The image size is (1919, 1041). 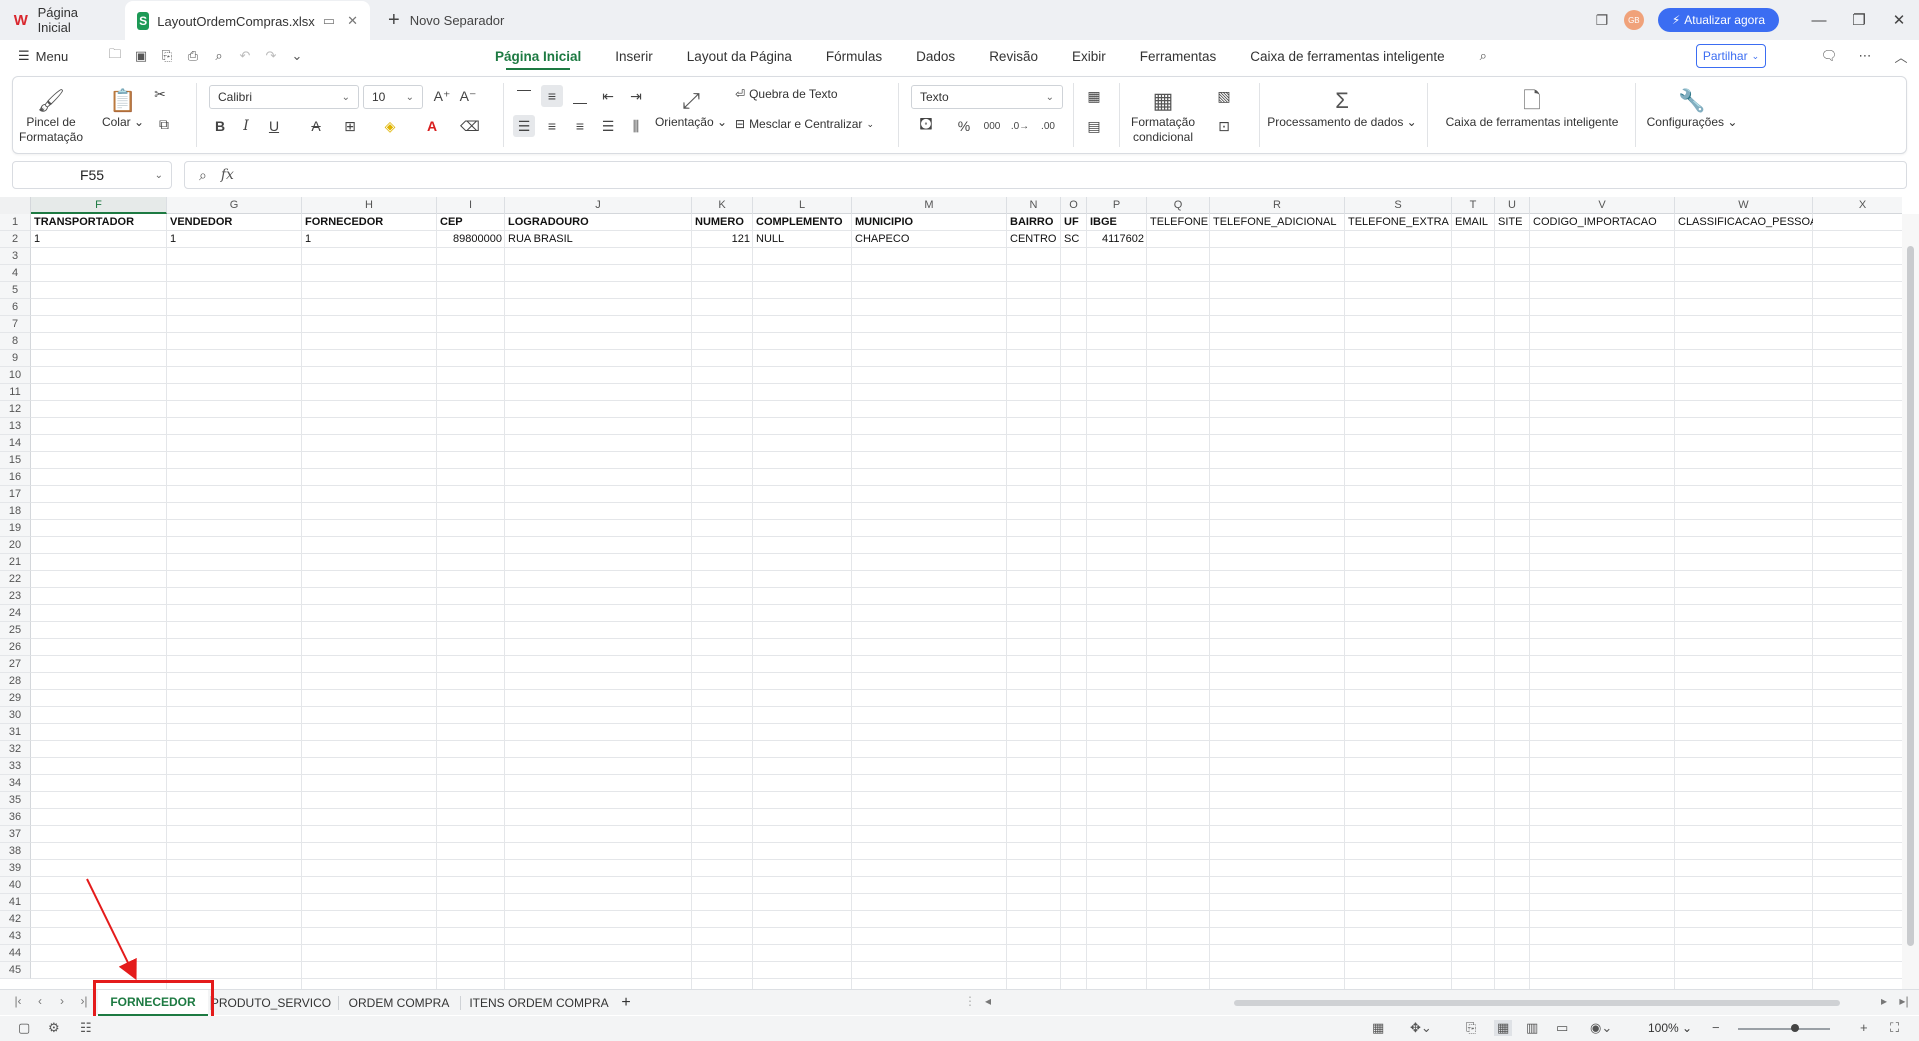 What do you see at coordinates (471, 222) in the screenshot?
I see `header-cell: CEP` at bounding box center [471, 222].